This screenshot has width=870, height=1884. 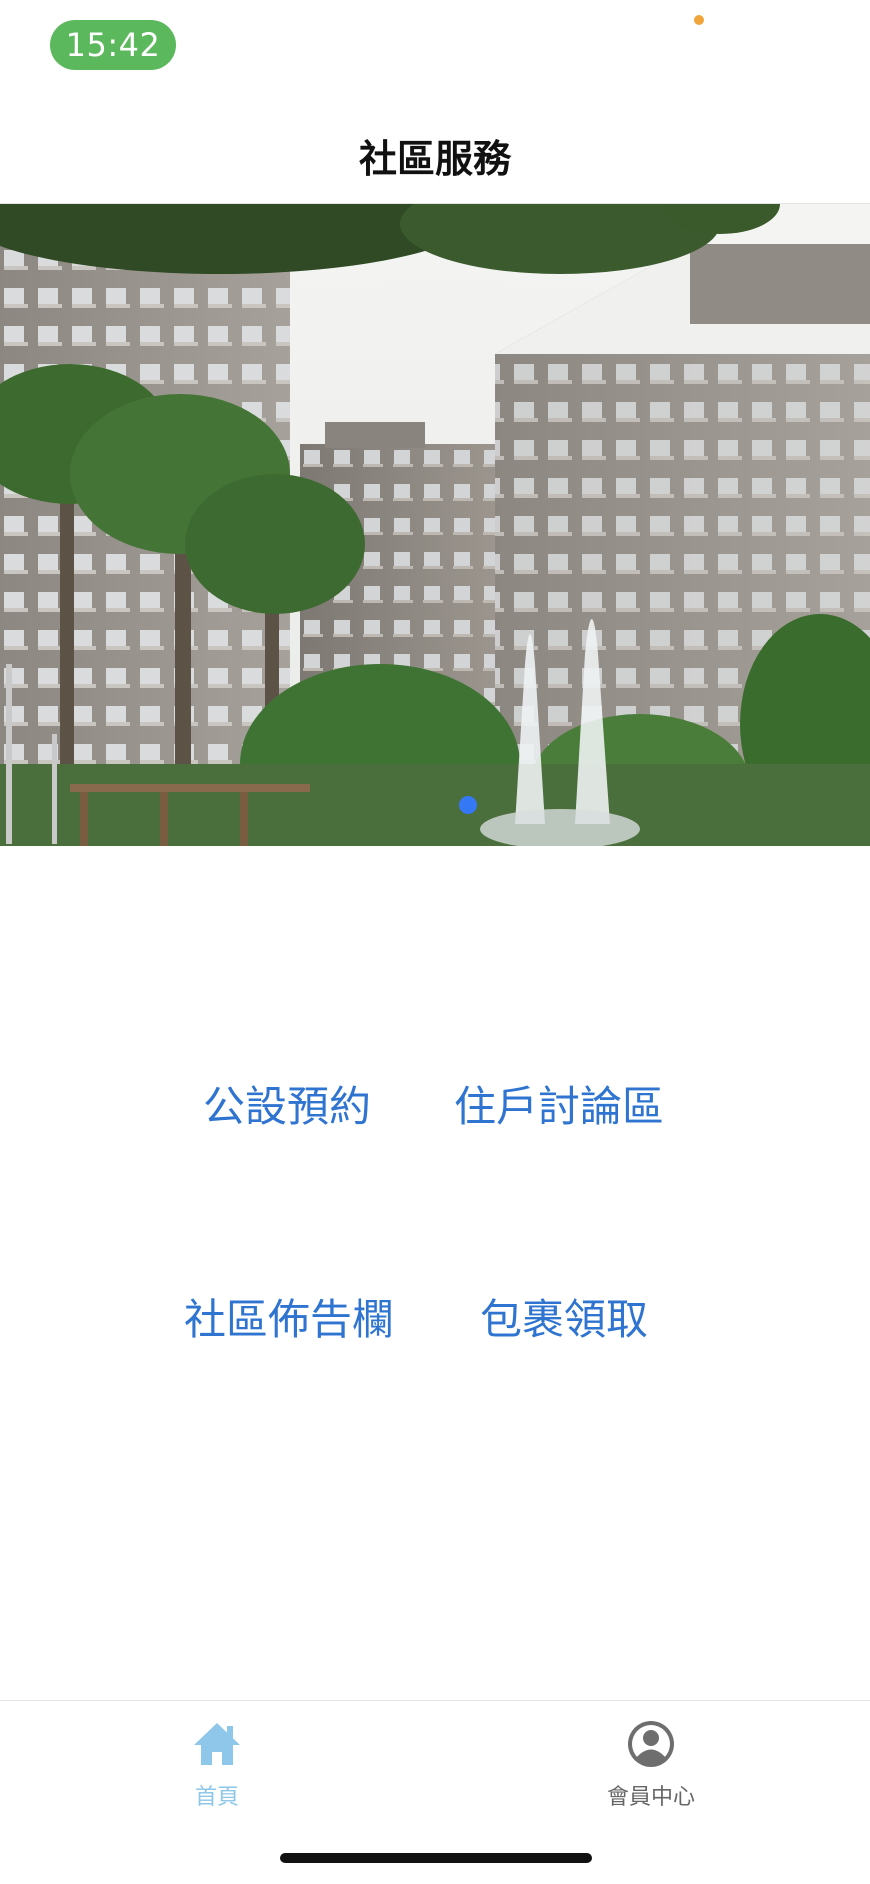 What do you see at coordinates (289, 1316) in the screenshot?
I see `community-bulletin-link: 社區佈告欄` at bounding box center [289, 1316].